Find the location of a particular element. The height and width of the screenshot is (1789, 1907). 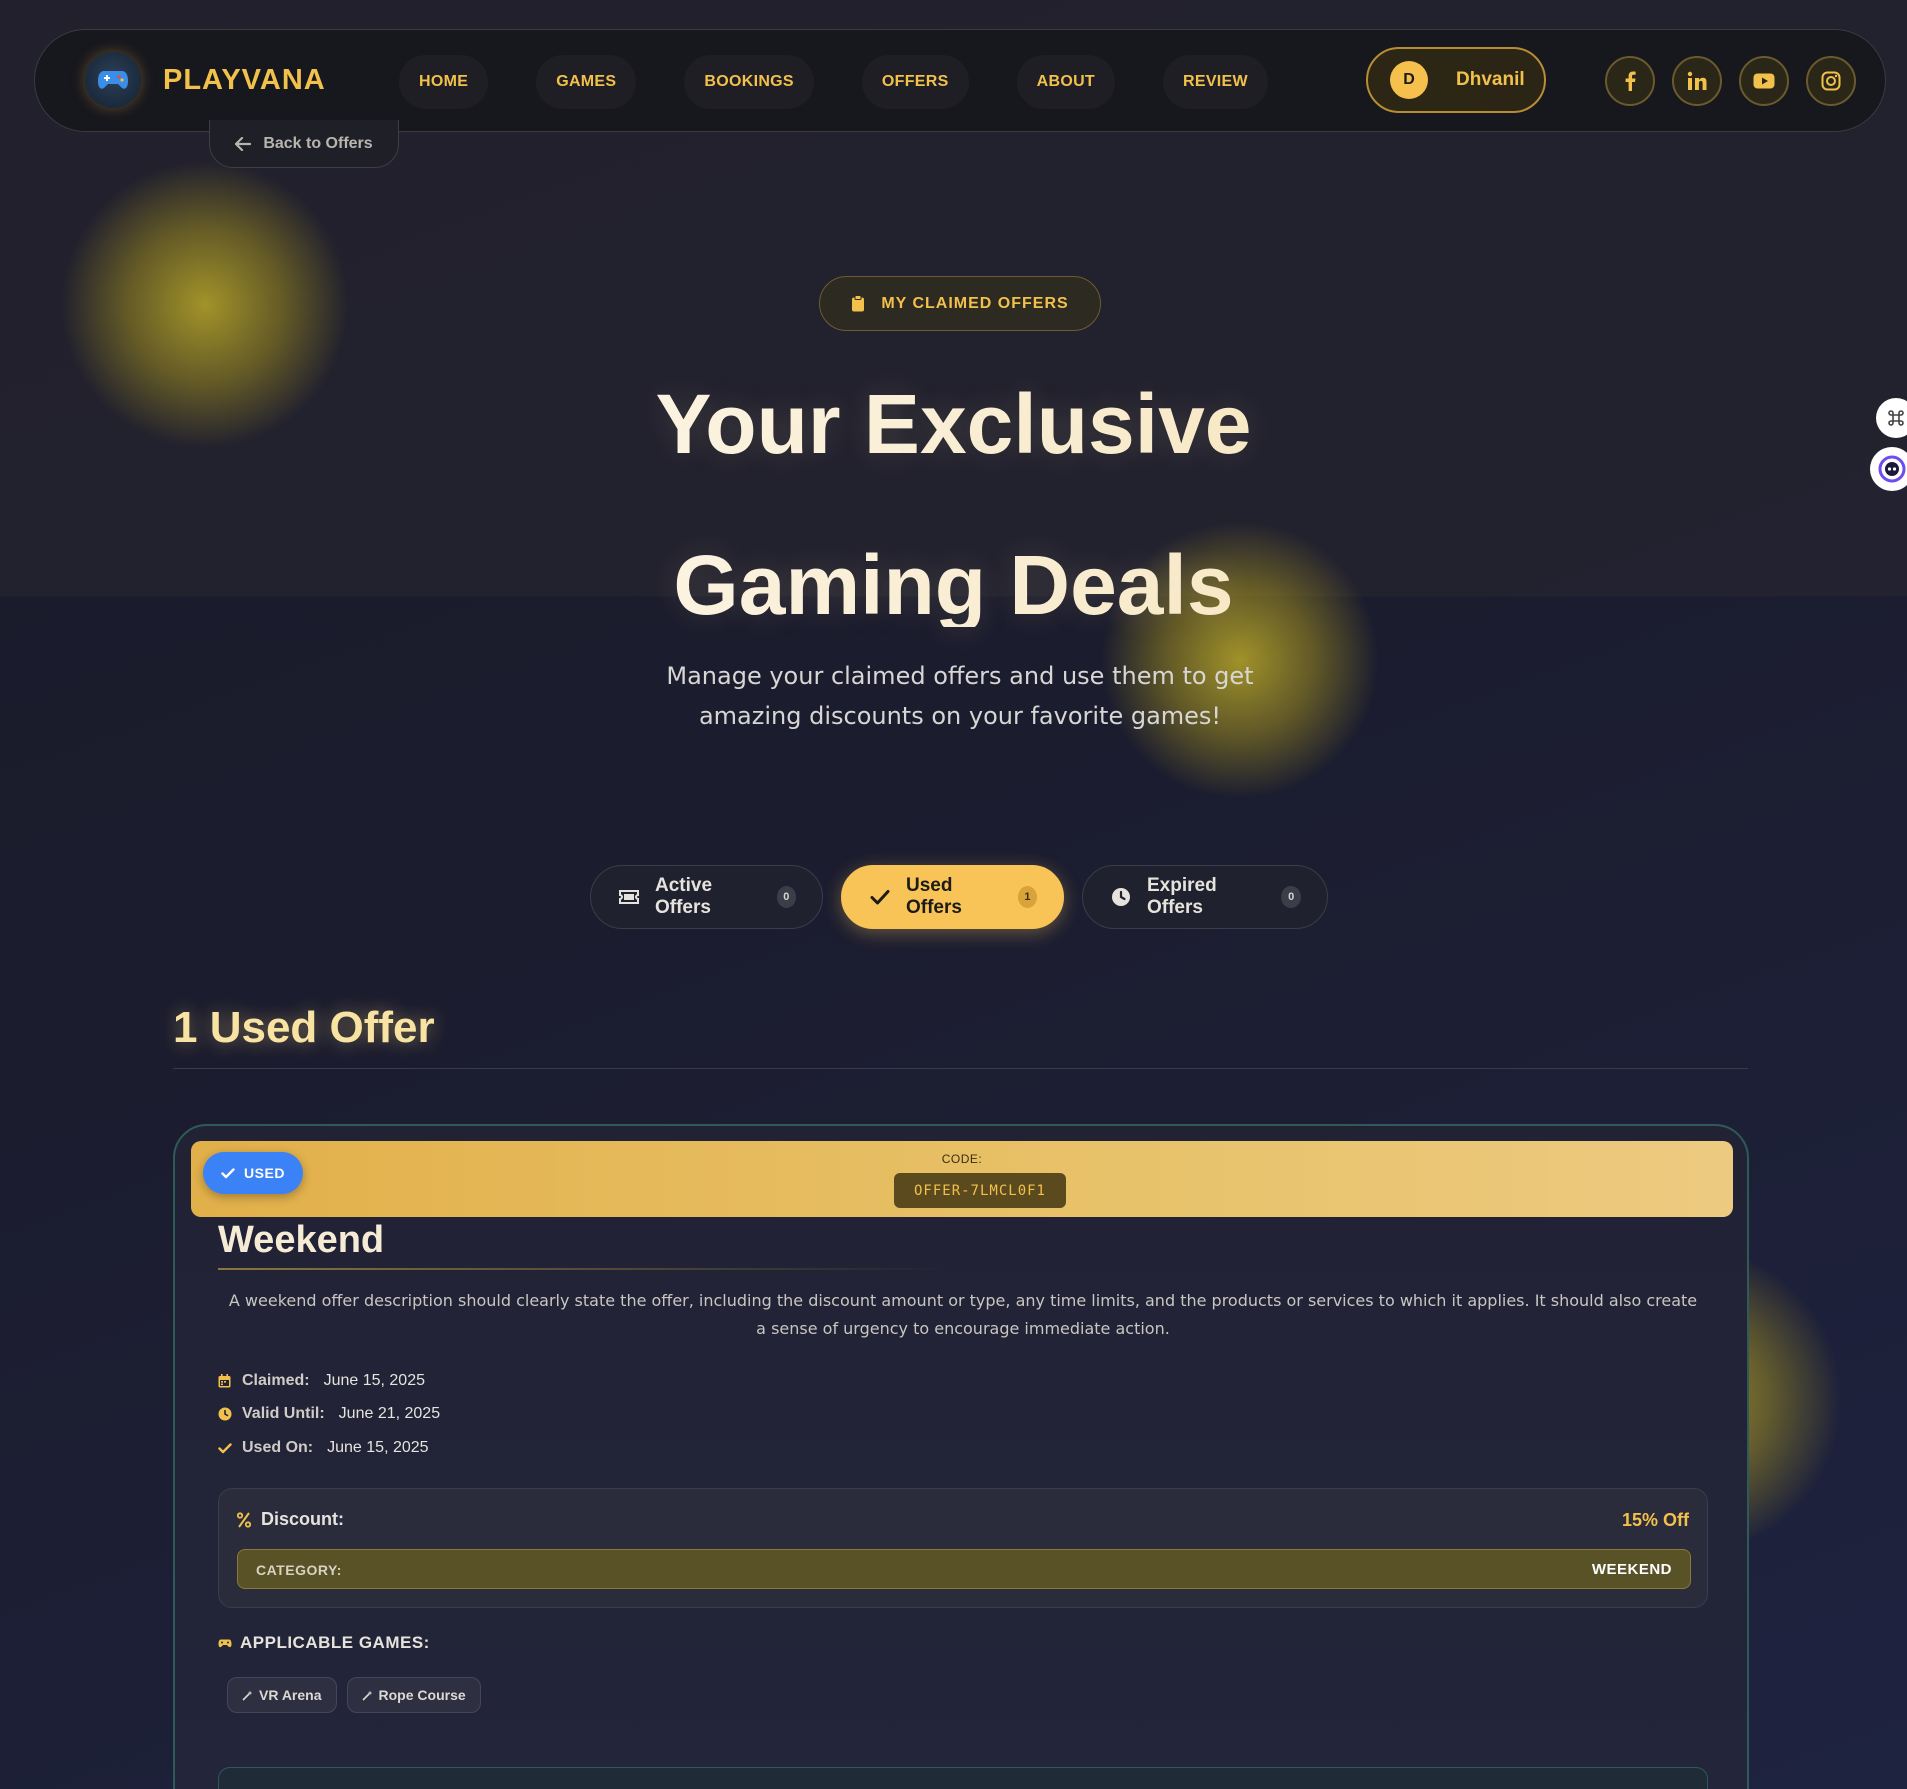

valid-until-row: Valid Until: June 21, 2025 is located at coordinates (329, 1414).